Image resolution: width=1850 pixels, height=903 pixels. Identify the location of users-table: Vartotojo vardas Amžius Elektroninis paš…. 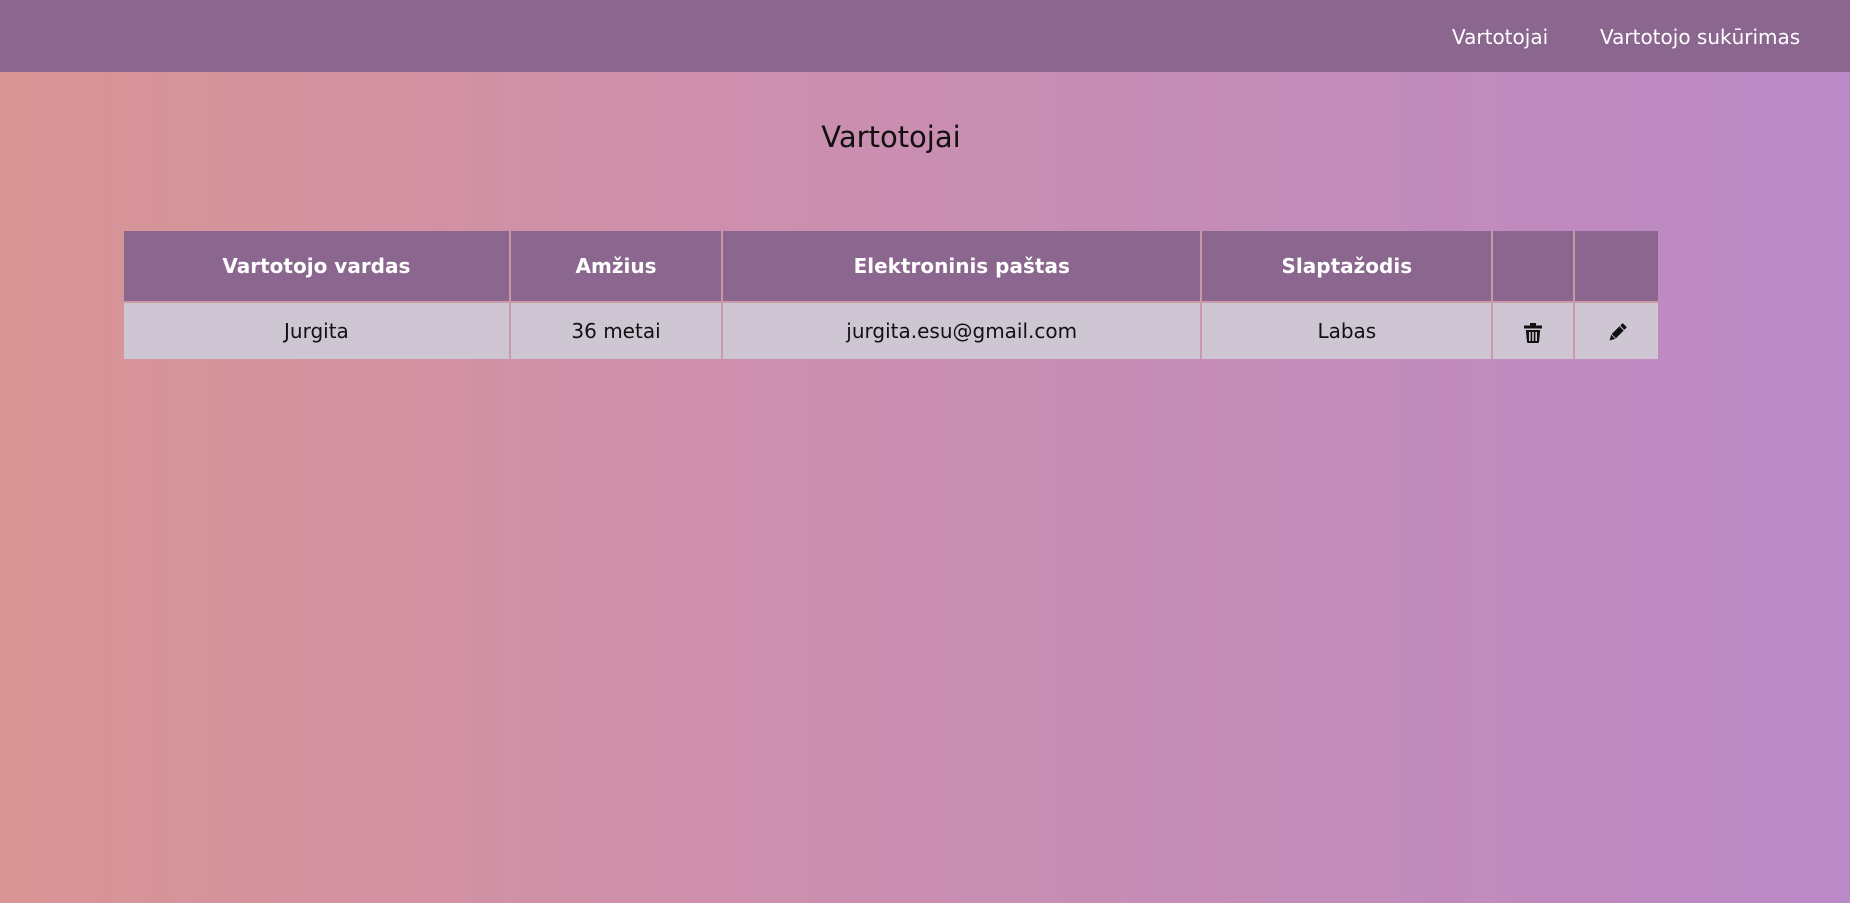
(891, 295).